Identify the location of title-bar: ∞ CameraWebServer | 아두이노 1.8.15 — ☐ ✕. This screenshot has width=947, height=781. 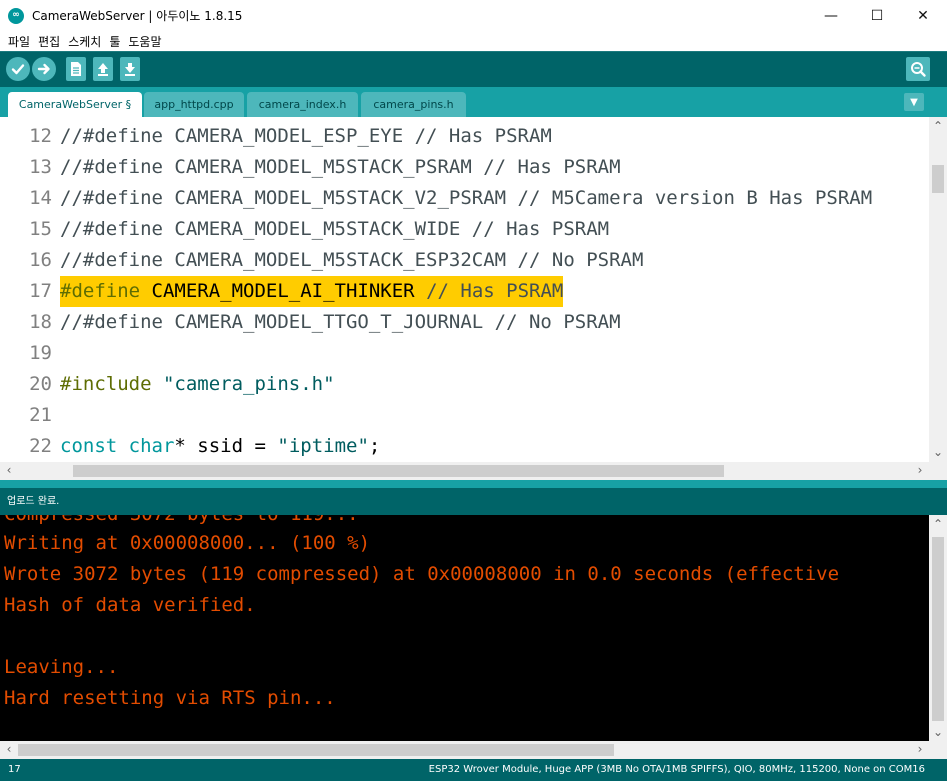
(473, 15).